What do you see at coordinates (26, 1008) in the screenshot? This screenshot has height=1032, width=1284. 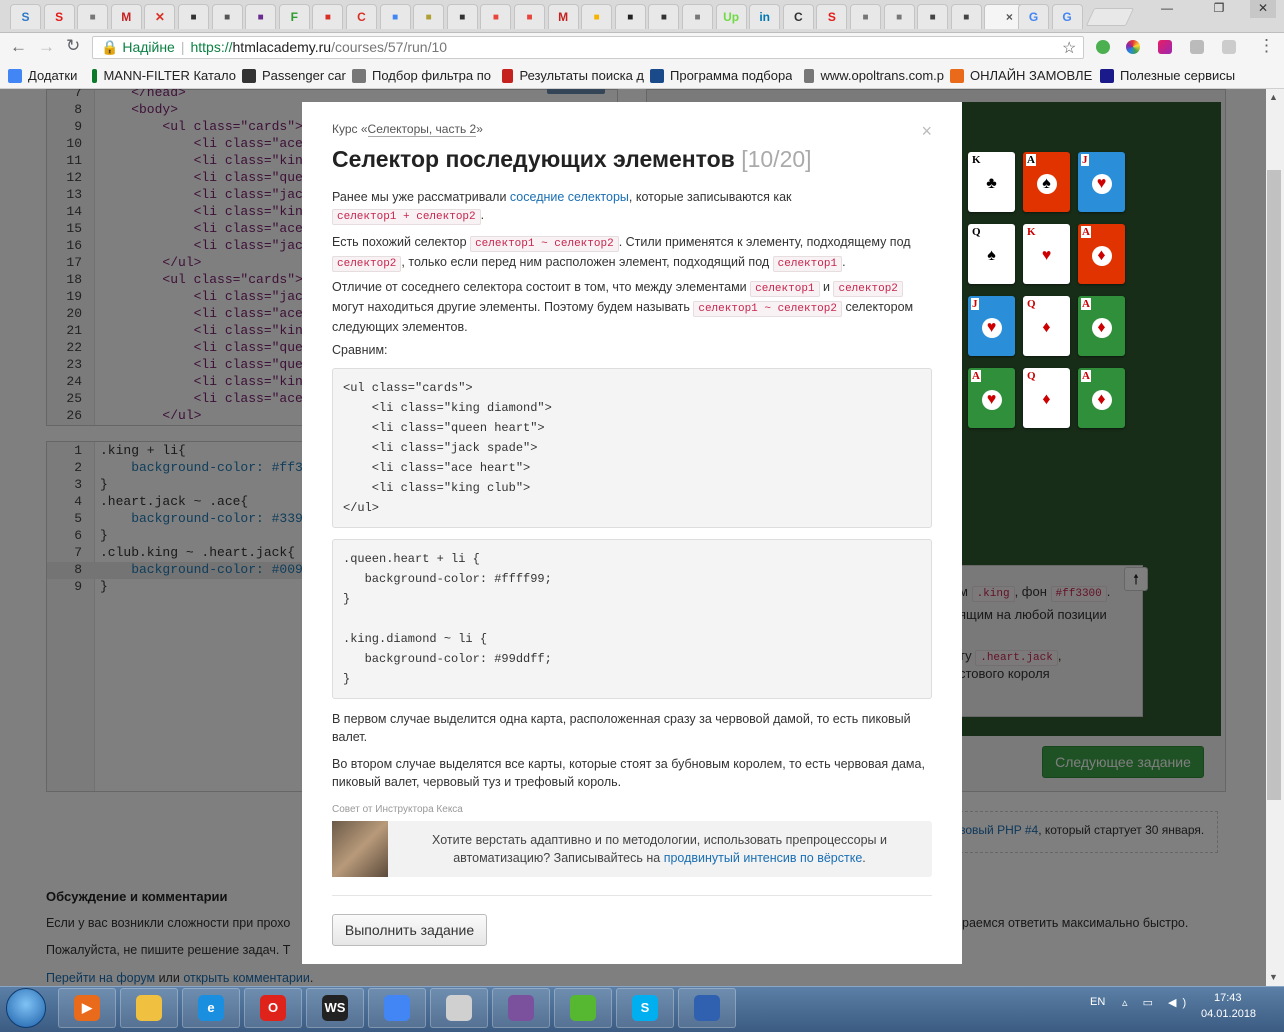 I see `start-button` at bounding box center [26, 1008].